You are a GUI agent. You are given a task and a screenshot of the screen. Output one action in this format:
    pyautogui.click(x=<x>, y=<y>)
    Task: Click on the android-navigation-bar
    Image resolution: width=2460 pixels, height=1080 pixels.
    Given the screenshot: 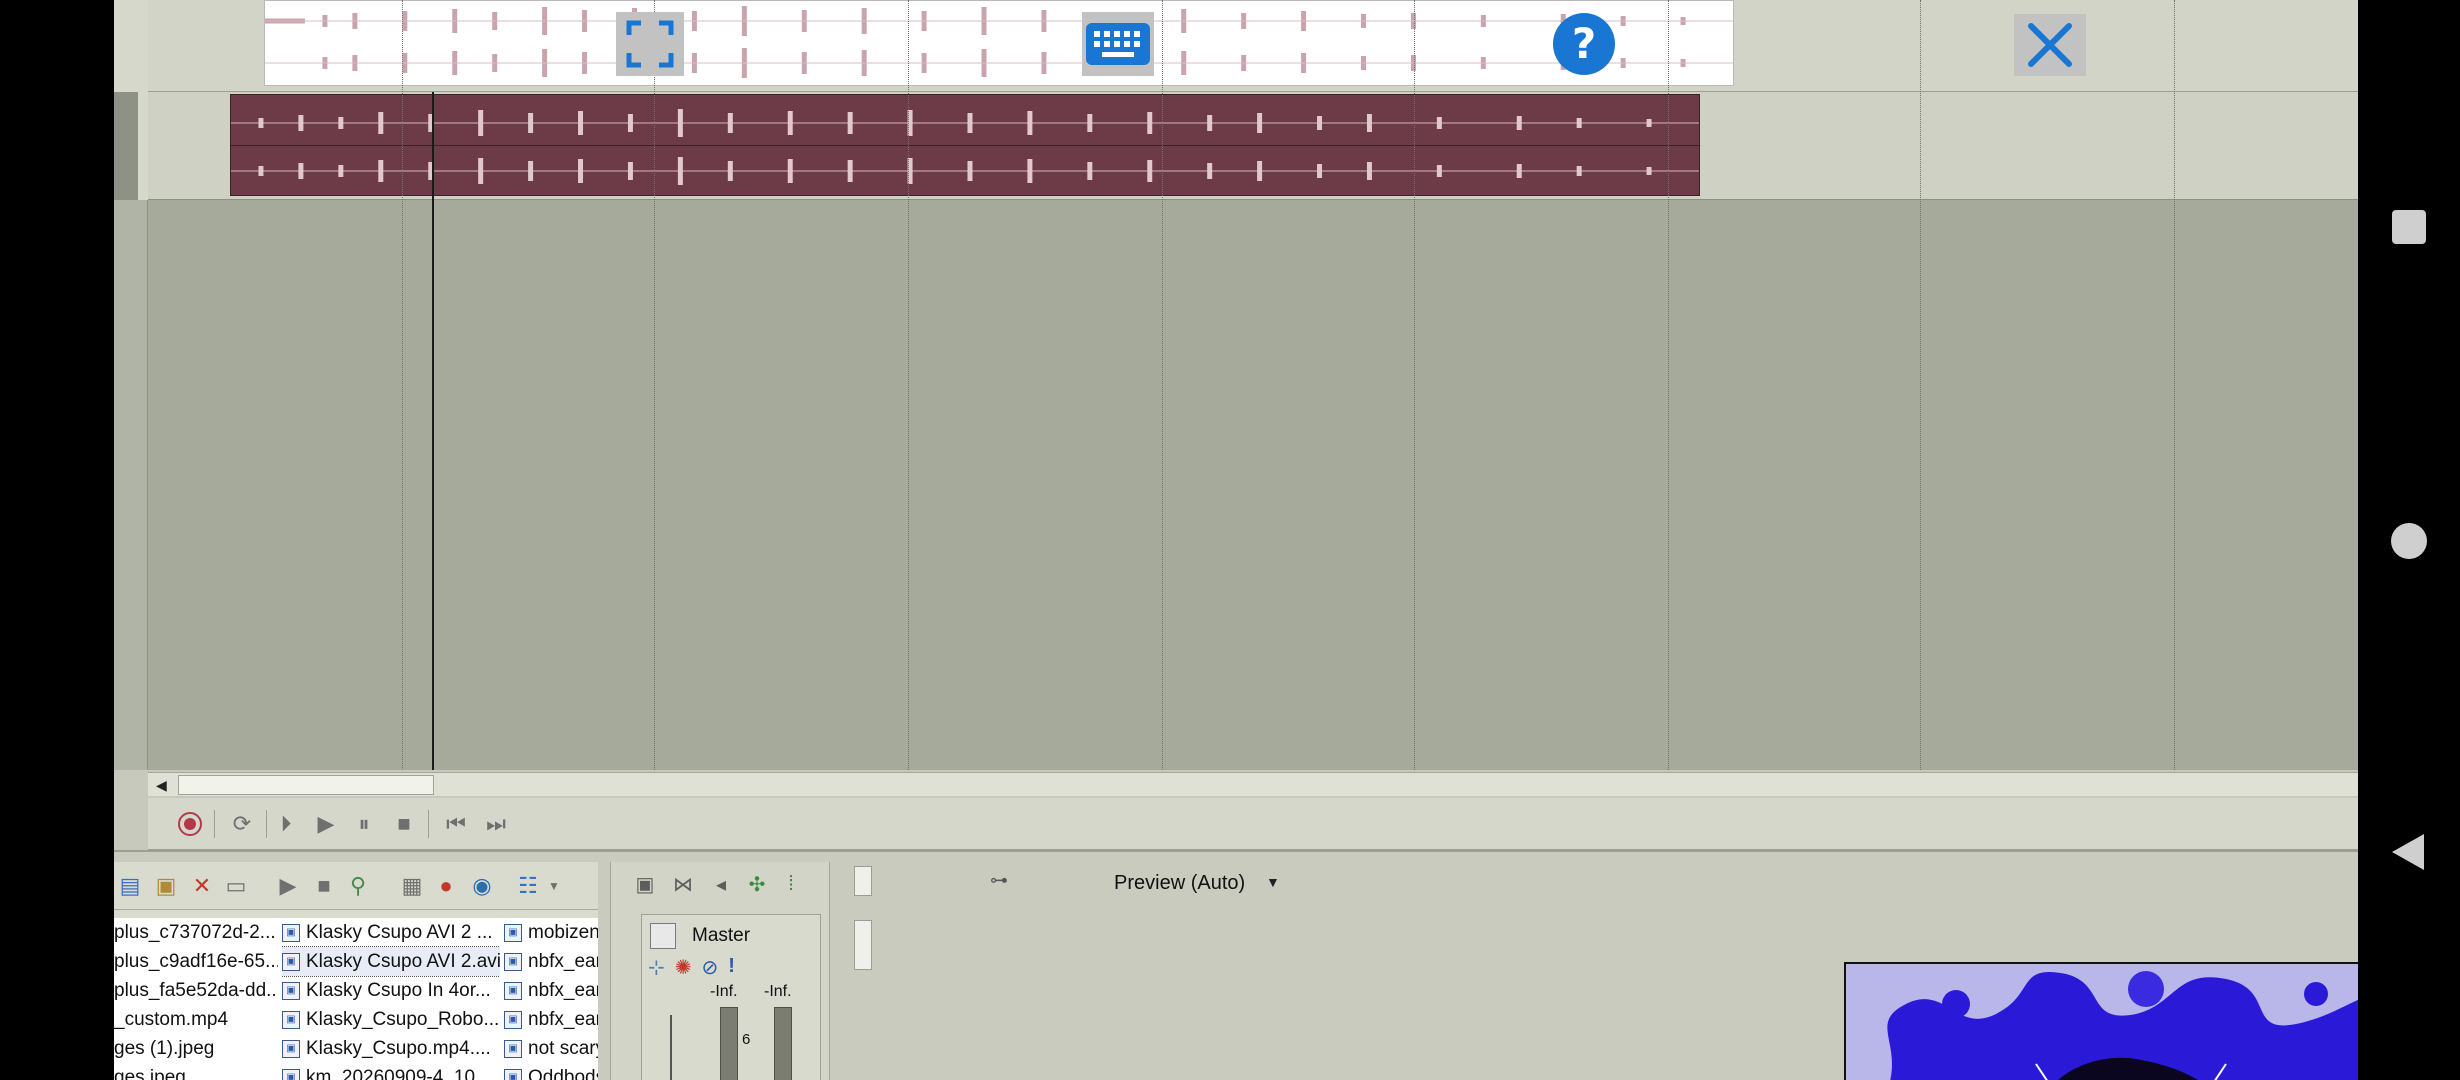 What is the action you would take?
    pyautogui.click(x=2409, y=540)
    